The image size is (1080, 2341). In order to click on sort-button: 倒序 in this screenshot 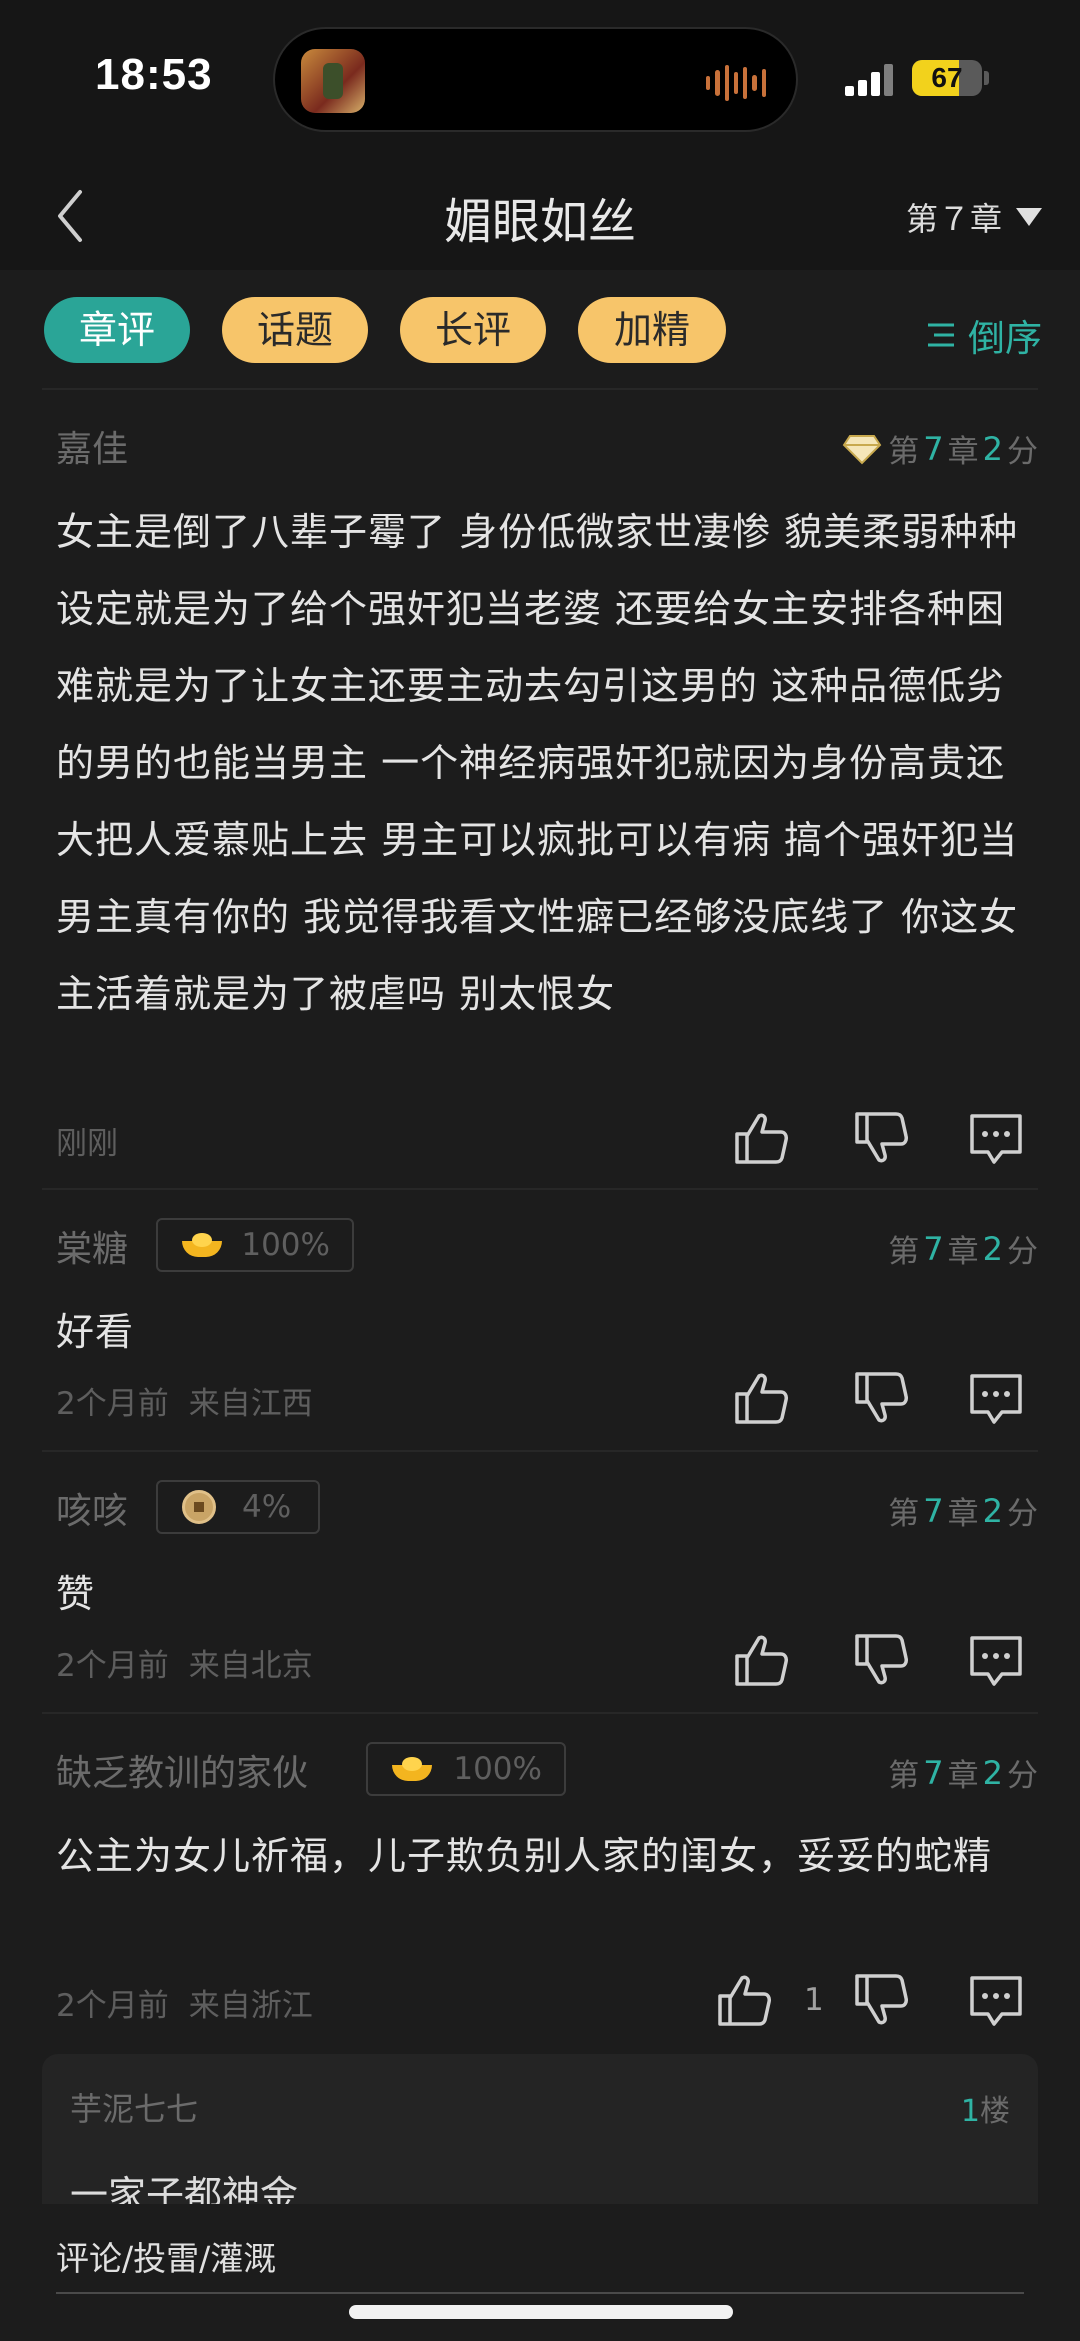, I will do `click(984, 335)`.